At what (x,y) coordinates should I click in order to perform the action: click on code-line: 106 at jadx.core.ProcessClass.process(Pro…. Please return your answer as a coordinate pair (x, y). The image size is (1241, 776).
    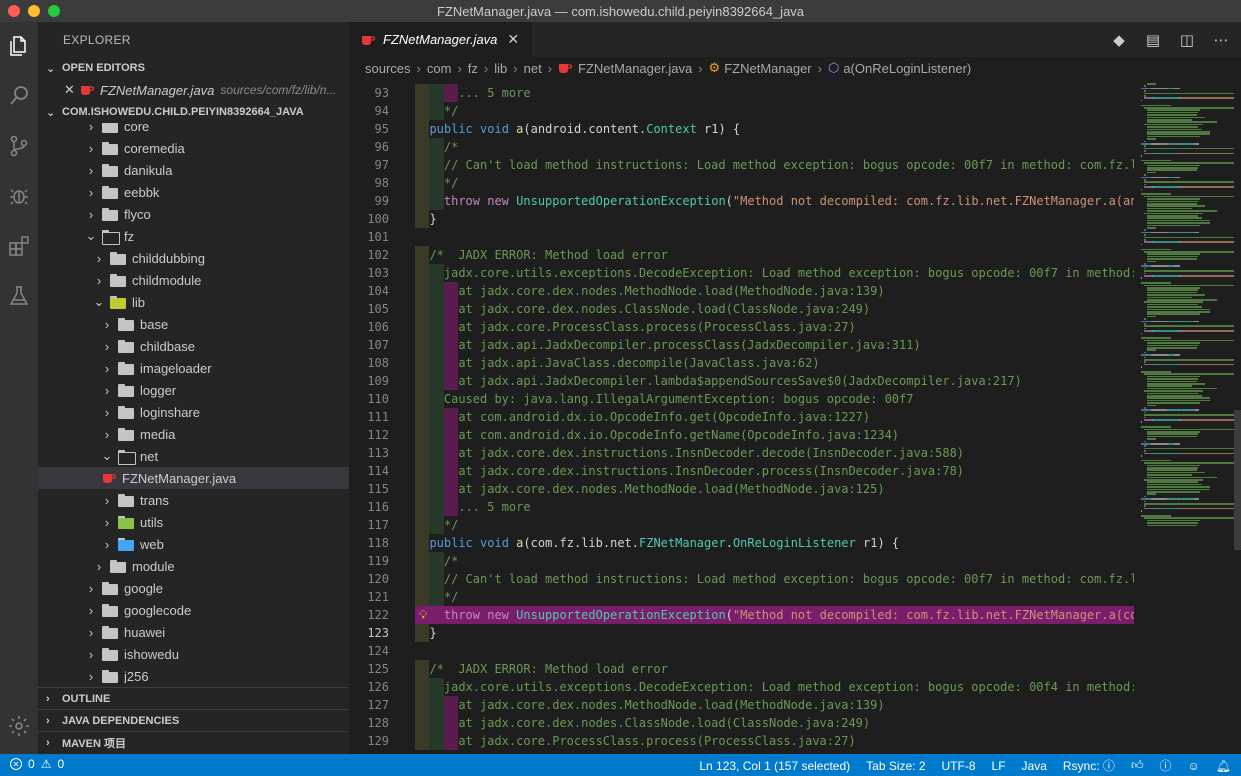
    Looking at the image, I should click on (741, 327).